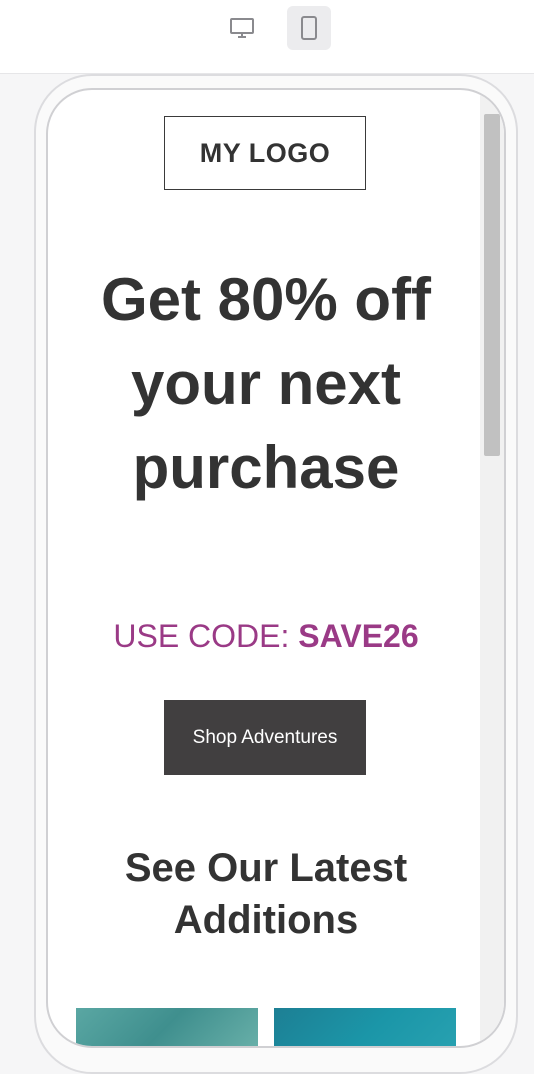 The height and width of the screenshot is (1074, 534). What do you see at coordinates (492, 568) in the screenshot?
I see `scrollbar` at bounding box center [492, 568].